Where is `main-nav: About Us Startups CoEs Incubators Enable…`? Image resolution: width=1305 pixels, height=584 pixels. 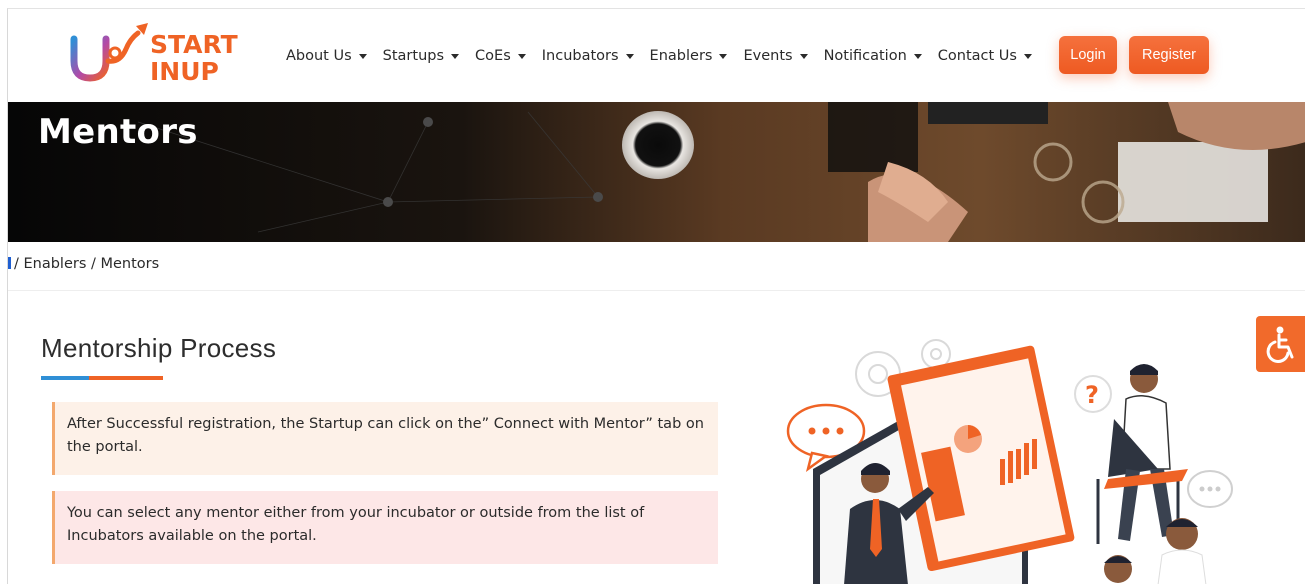
main-nav: About Us Startups CoEs Incubators Enable… is located at coordinates (667, 56).